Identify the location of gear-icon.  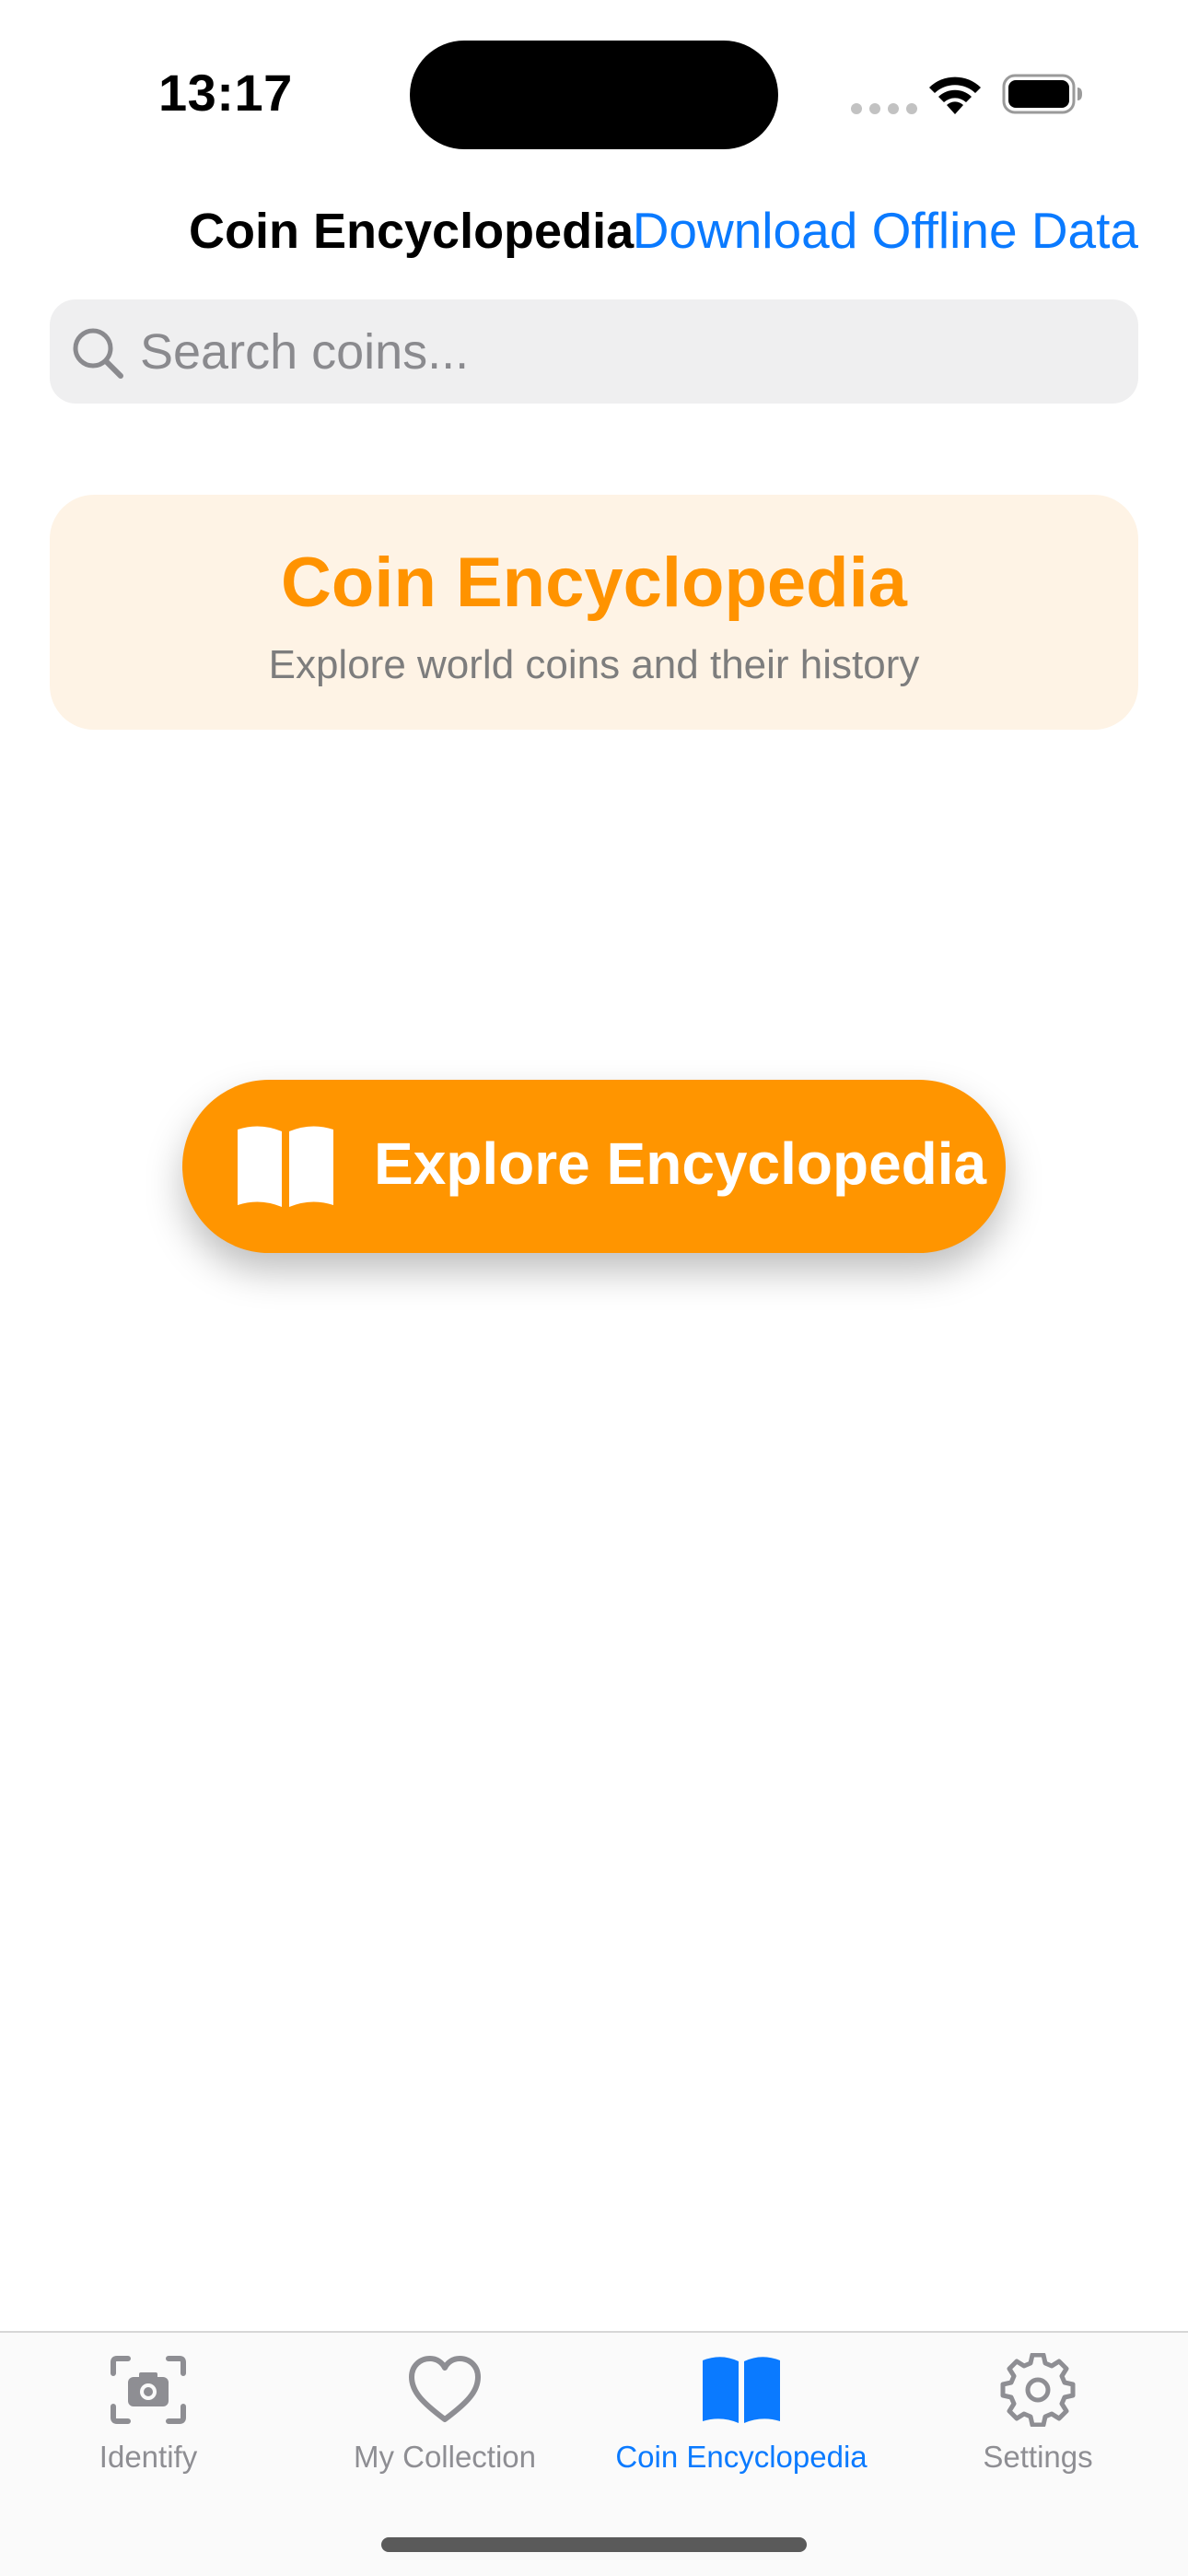
(1038, 2390).